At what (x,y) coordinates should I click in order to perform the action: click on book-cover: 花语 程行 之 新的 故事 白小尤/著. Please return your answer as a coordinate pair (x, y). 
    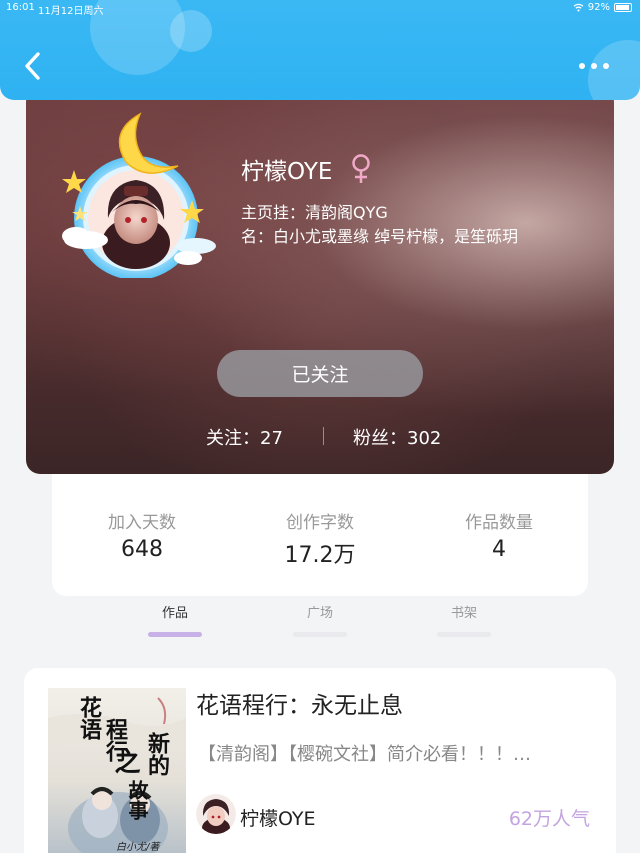
    Looking at the image, I should click on (117, 770).